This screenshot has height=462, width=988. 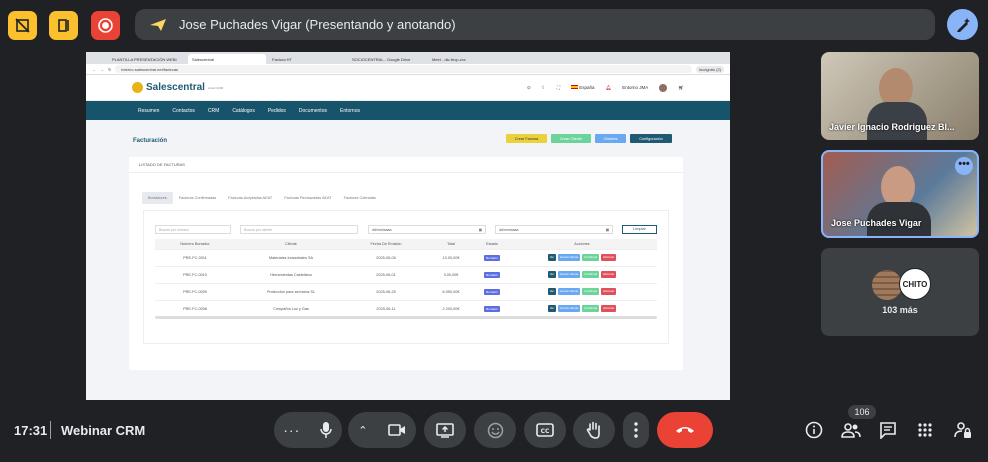 I want to click on create-invoice-button: Crear Factura, so click(x=526, y=138).